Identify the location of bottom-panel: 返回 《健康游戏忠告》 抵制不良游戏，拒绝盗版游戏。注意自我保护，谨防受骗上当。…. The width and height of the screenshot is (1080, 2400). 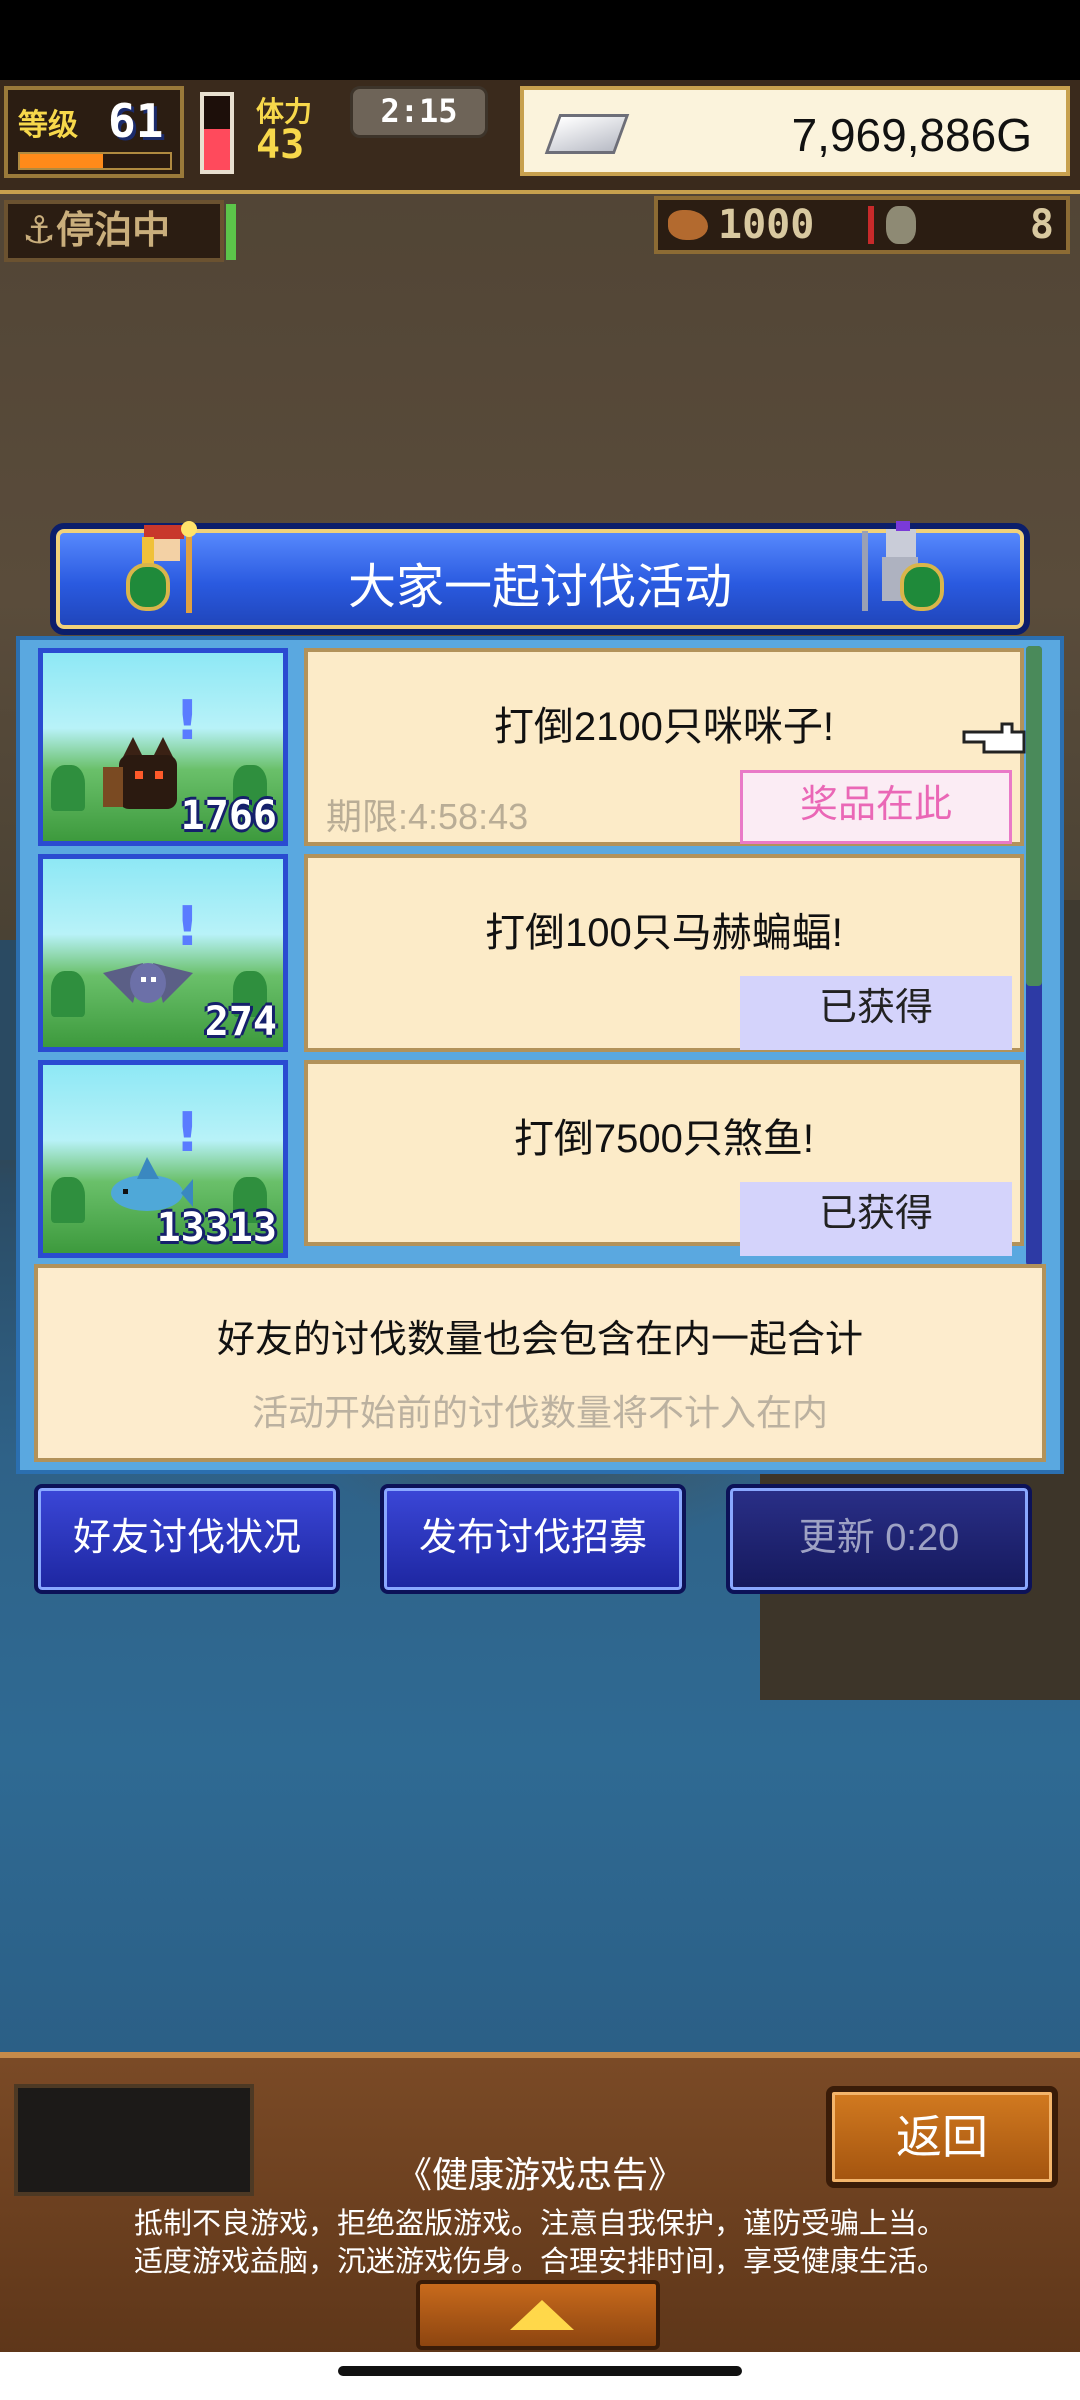
(540, 2205).